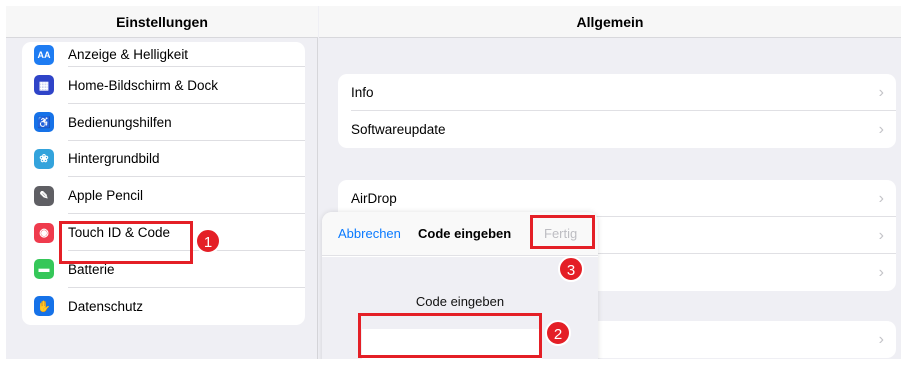 The height and width of the screenshot is (365, 907). I want to click on sidebar-item-label: Apple Pencil, so click(106, 196).